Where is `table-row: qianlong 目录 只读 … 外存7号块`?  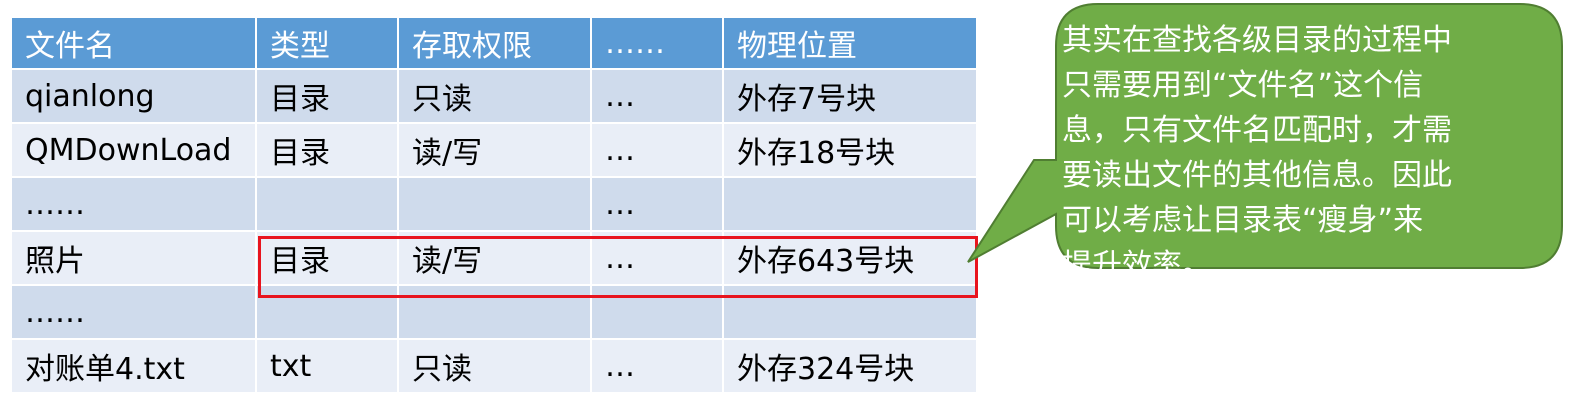 table-row: qianlong 目录 只读 … 外存7号块 is located at coordinates (494, 96).